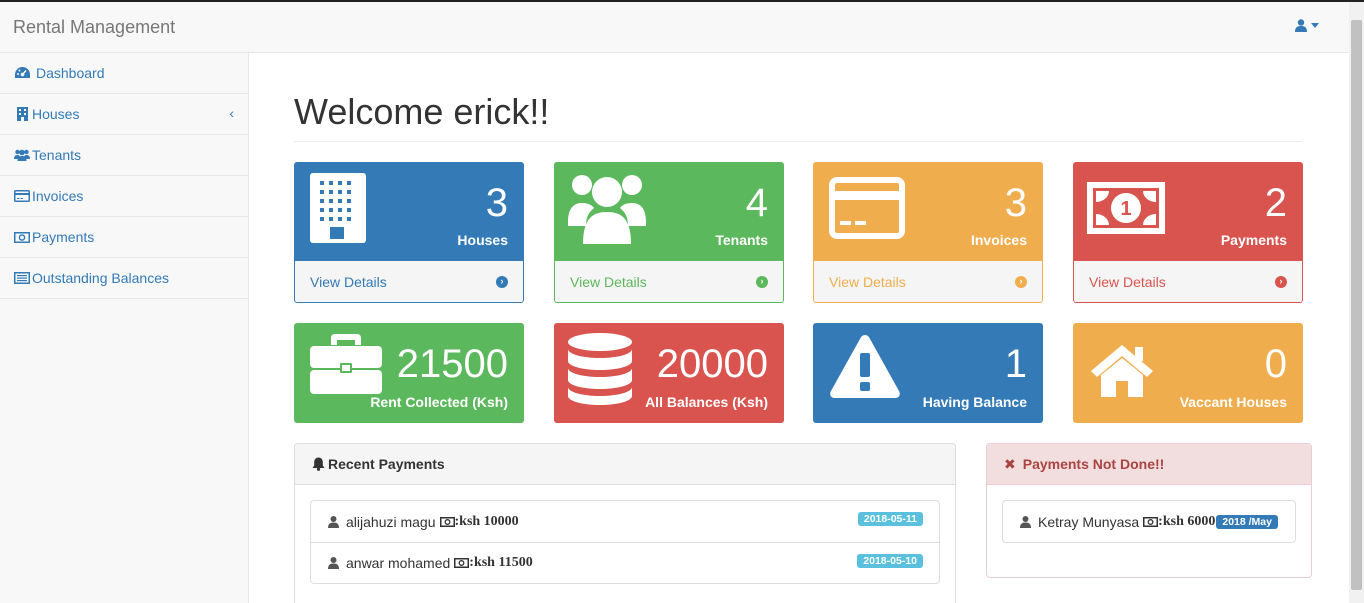 This screenshot has width=1364, height=603. I want to click on outstanding-amount: :ksh 6000, so click(1187, 521).